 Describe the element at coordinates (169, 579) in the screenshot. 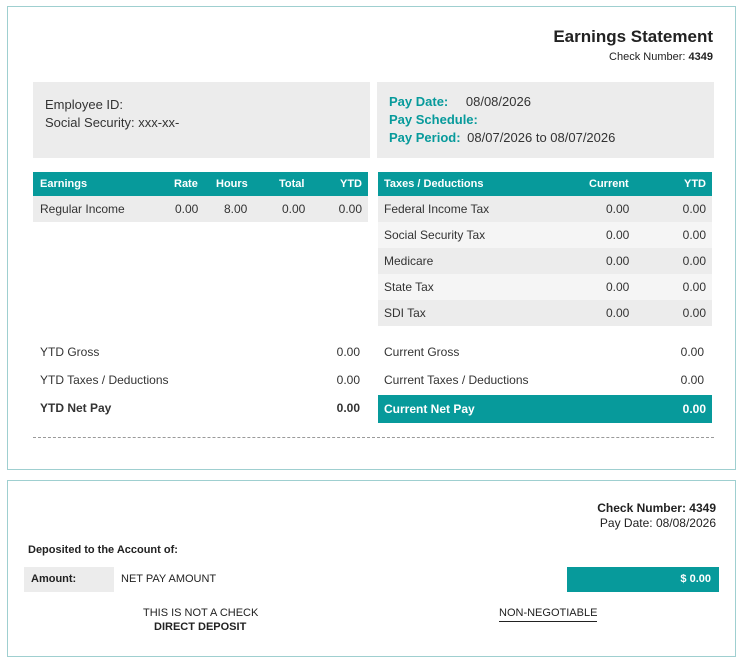

I see `net-pay-amount-words: NET PAY AMOUNT` at that location.